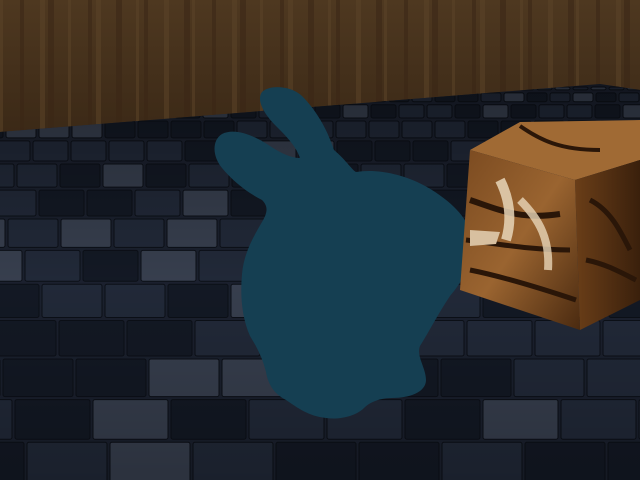 The width and height of the screenshot is (640, 480). I want to click on tiger-textured-cube, so click(550, 225).